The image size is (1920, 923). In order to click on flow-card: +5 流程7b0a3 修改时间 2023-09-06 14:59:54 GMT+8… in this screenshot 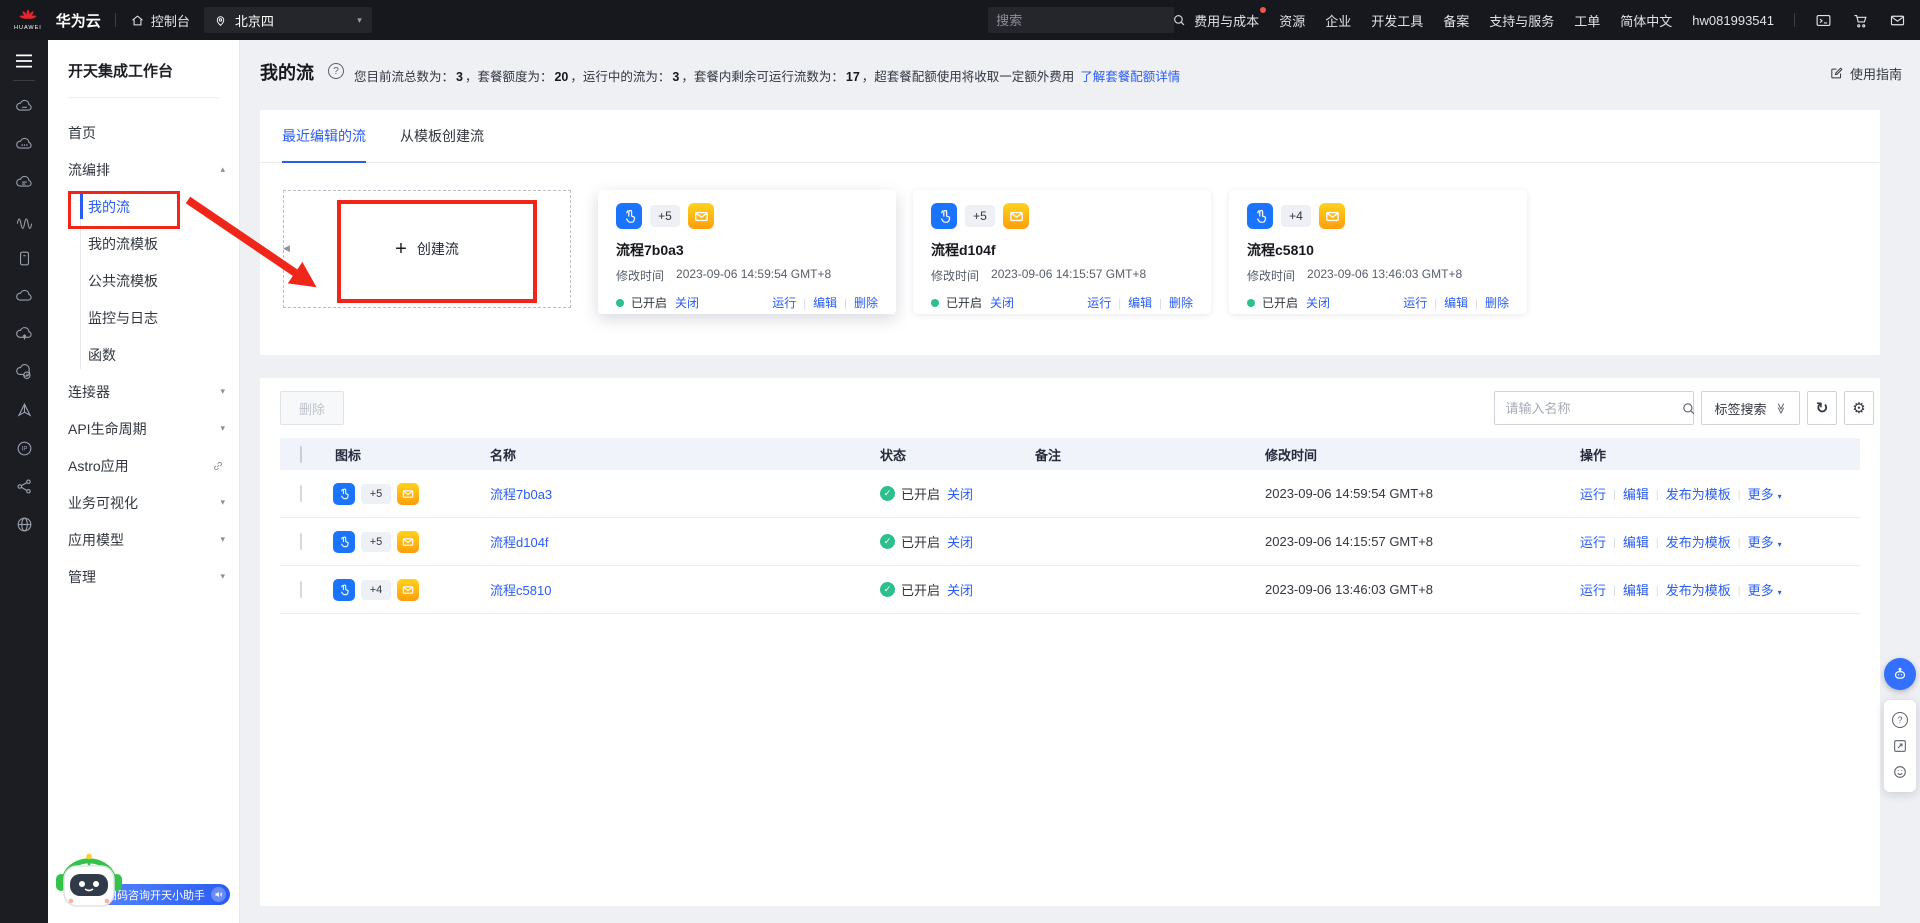, I will do `click(747, 252)`.